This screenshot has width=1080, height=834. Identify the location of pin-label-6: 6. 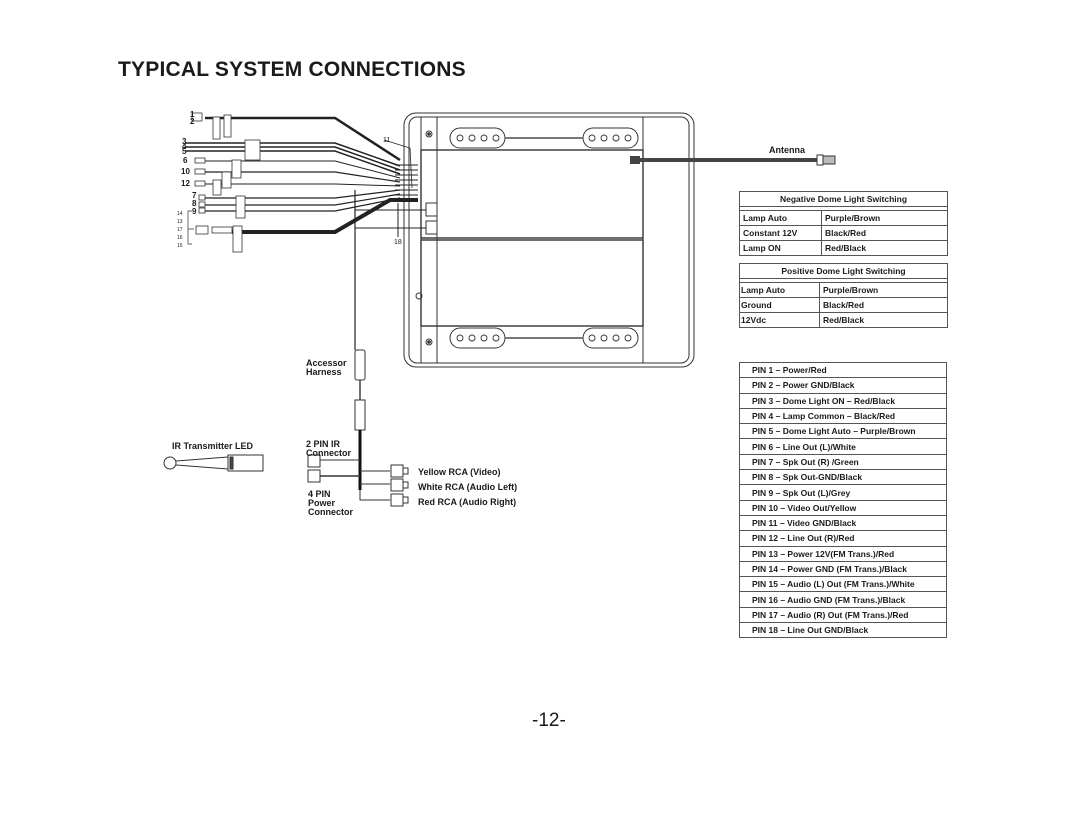
(185, 160).